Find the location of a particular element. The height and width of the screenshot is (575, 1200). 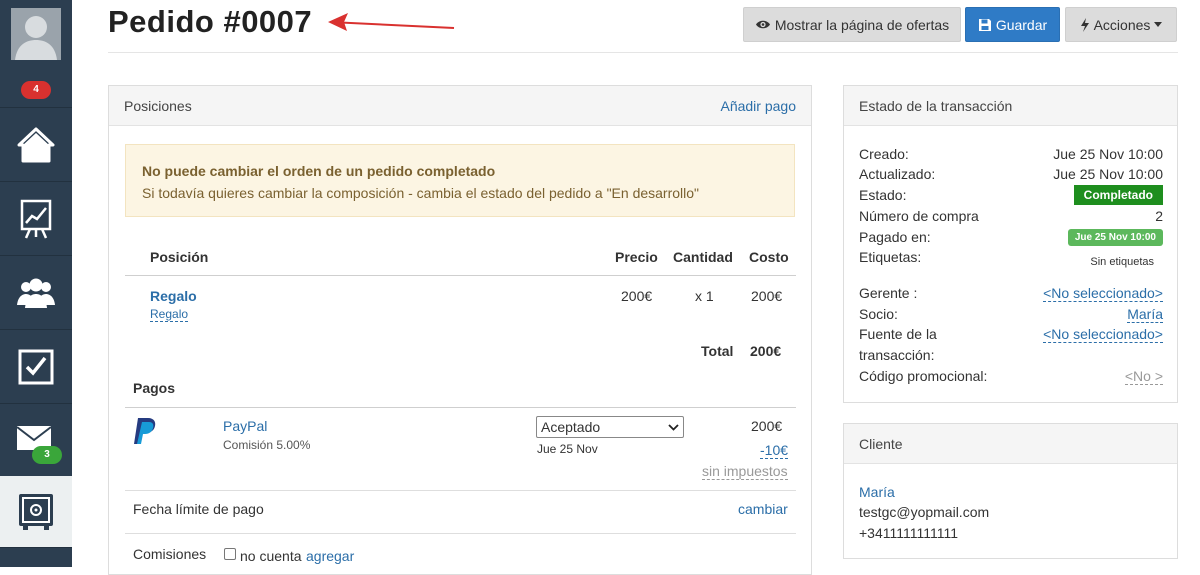

sidebar-item-safe is located at coordinates (36, 512).